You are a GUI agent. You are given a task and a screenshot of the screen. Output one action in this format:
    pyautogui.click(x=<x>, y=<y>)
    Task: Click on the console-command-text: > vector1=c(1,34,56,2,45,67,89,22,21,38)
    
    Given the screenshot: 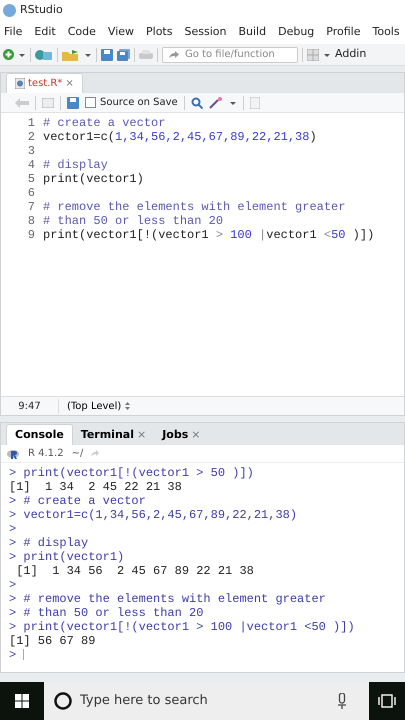 What is the action you would take?
    pyautogui.click(x=153, y=515)
    